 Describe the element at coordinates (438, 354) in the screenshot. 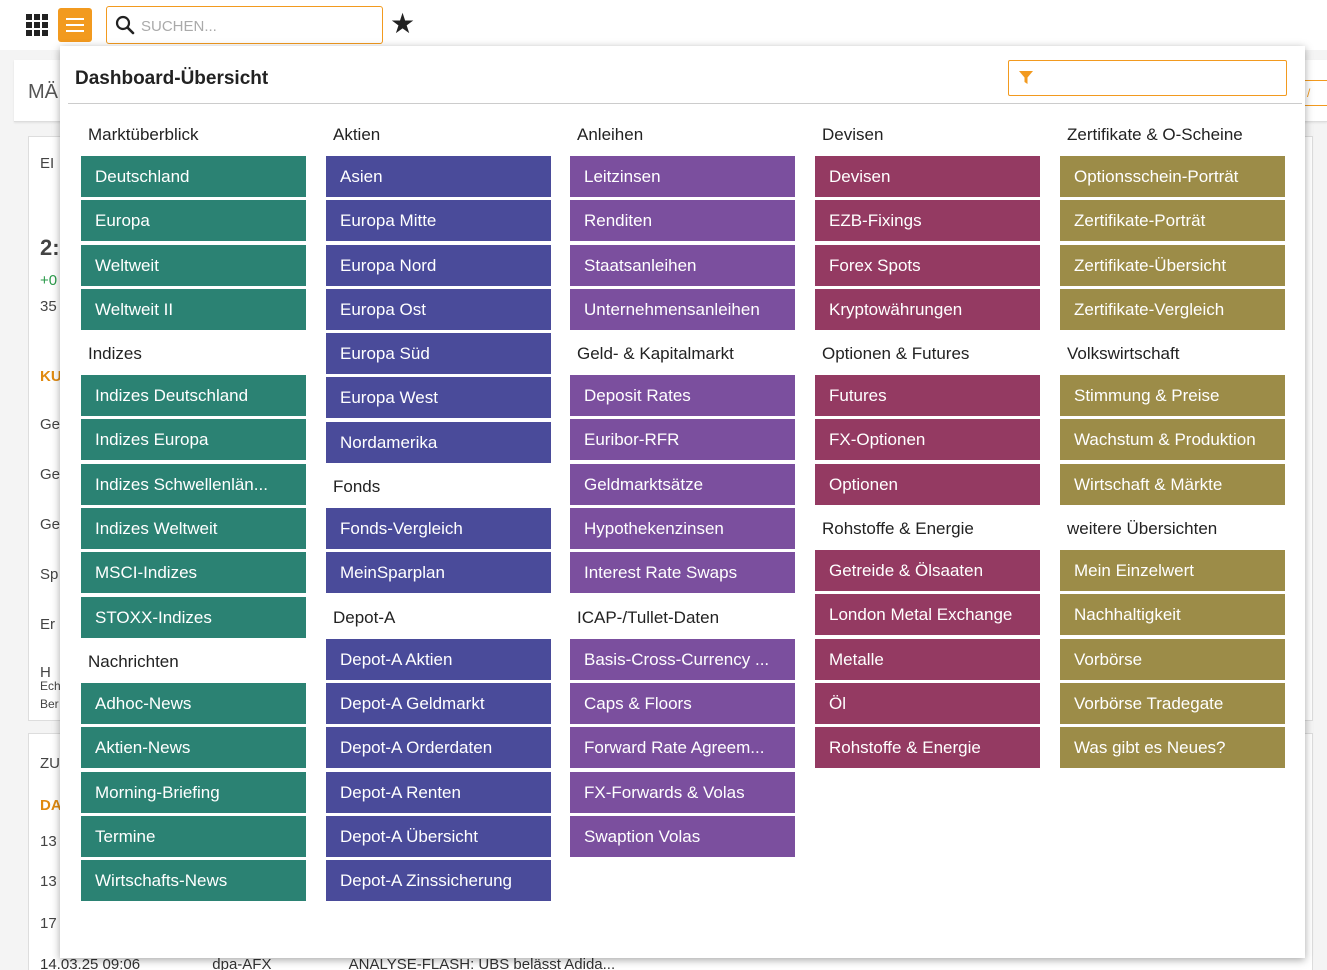

I see `dashboard-link-tile: Europa Süd` at that location.